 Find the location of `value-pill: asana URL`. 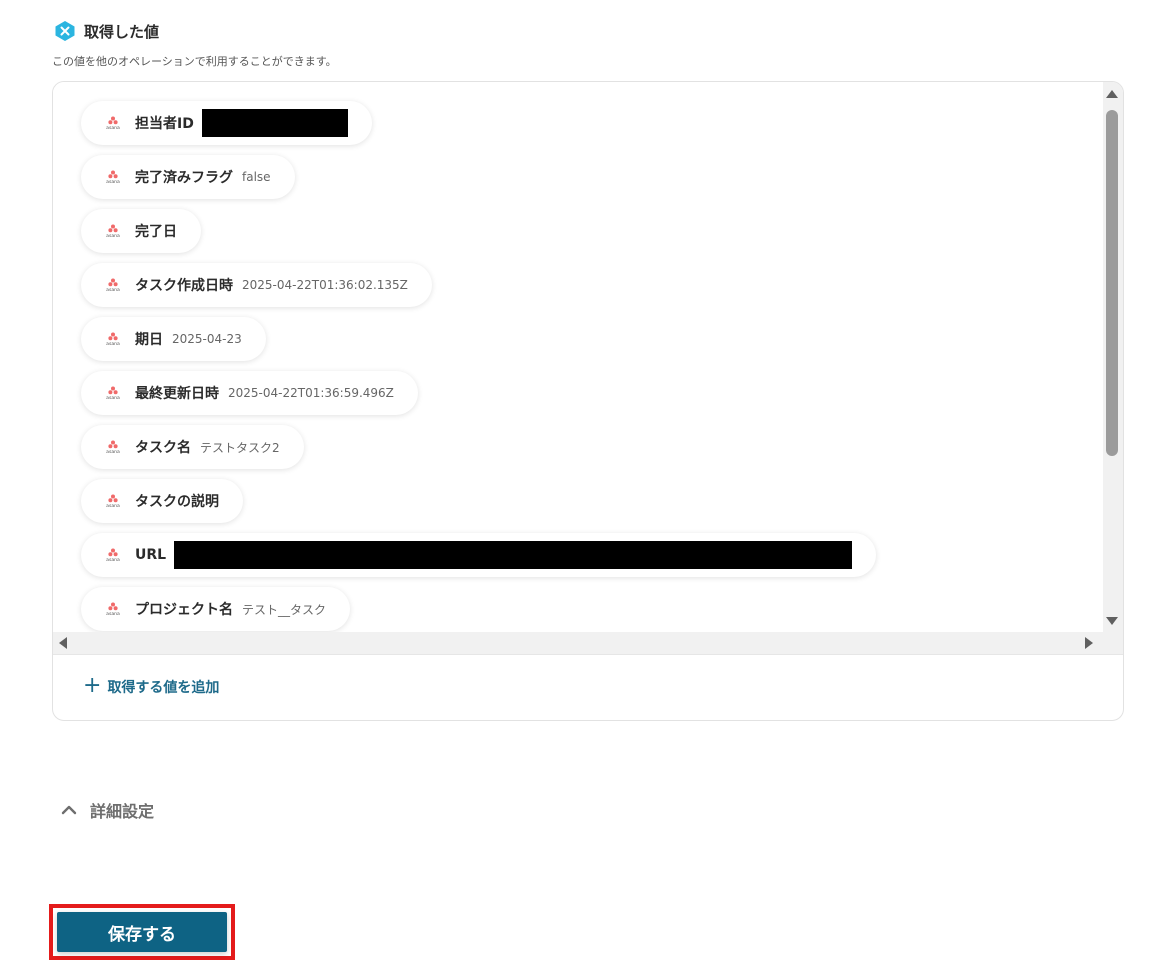

value-pill: asana URL is located at coordinates (479, 555).